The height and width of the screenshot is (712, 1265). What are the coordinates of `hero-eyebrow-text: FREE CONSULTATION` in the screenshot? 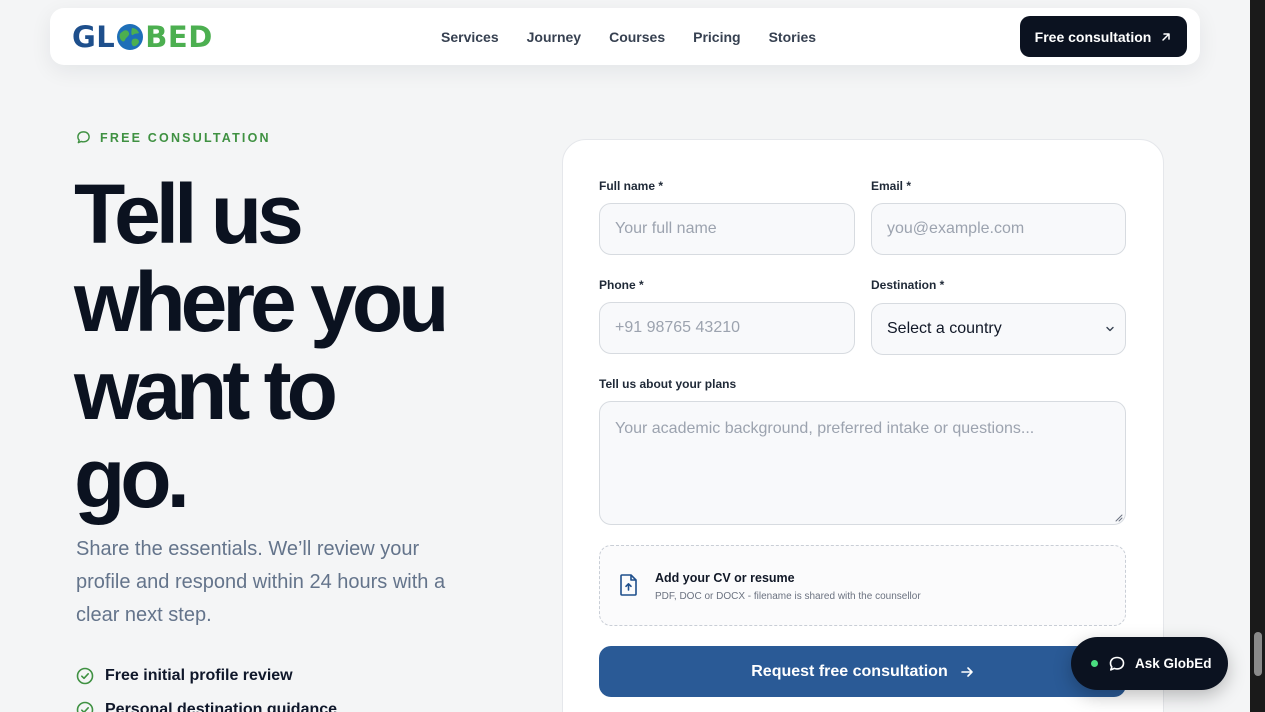 It's located at (185, 137).